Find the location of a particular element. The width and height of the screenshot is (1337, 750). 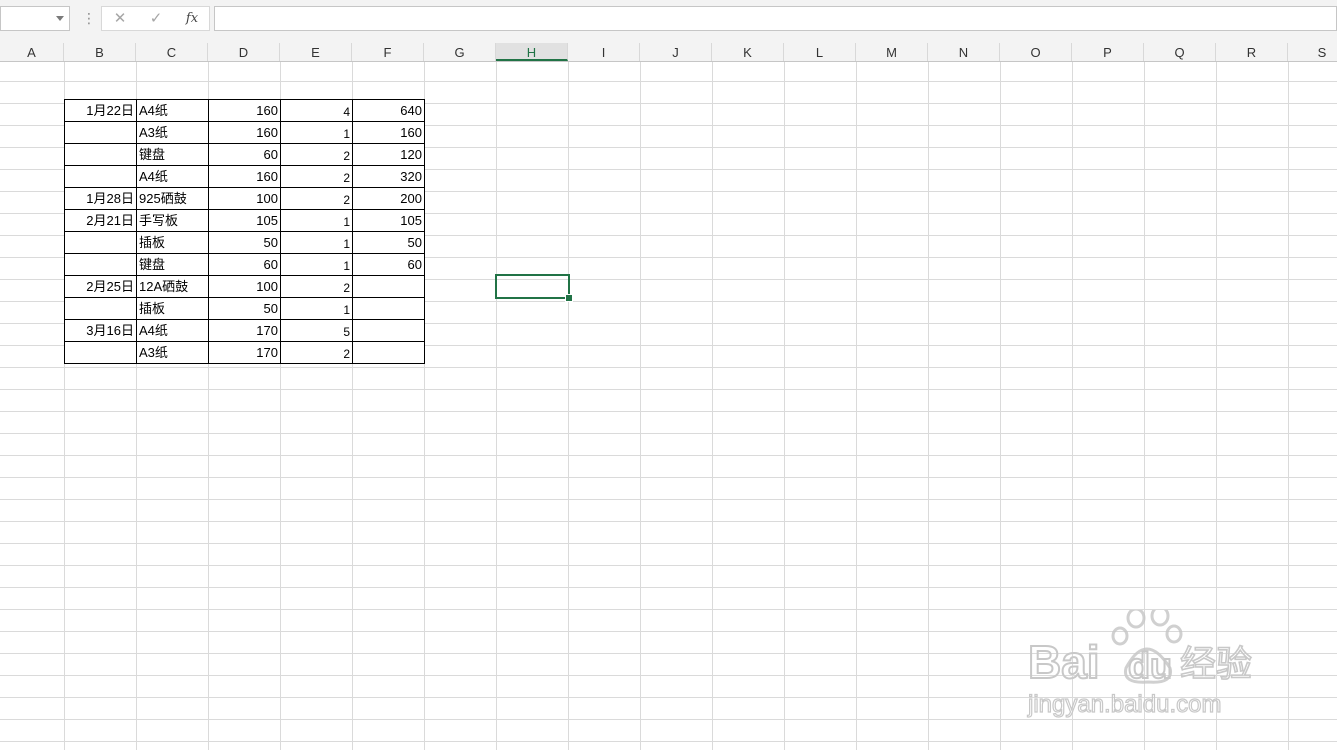

cell-total: 120 is located at coordinates (388, 154).